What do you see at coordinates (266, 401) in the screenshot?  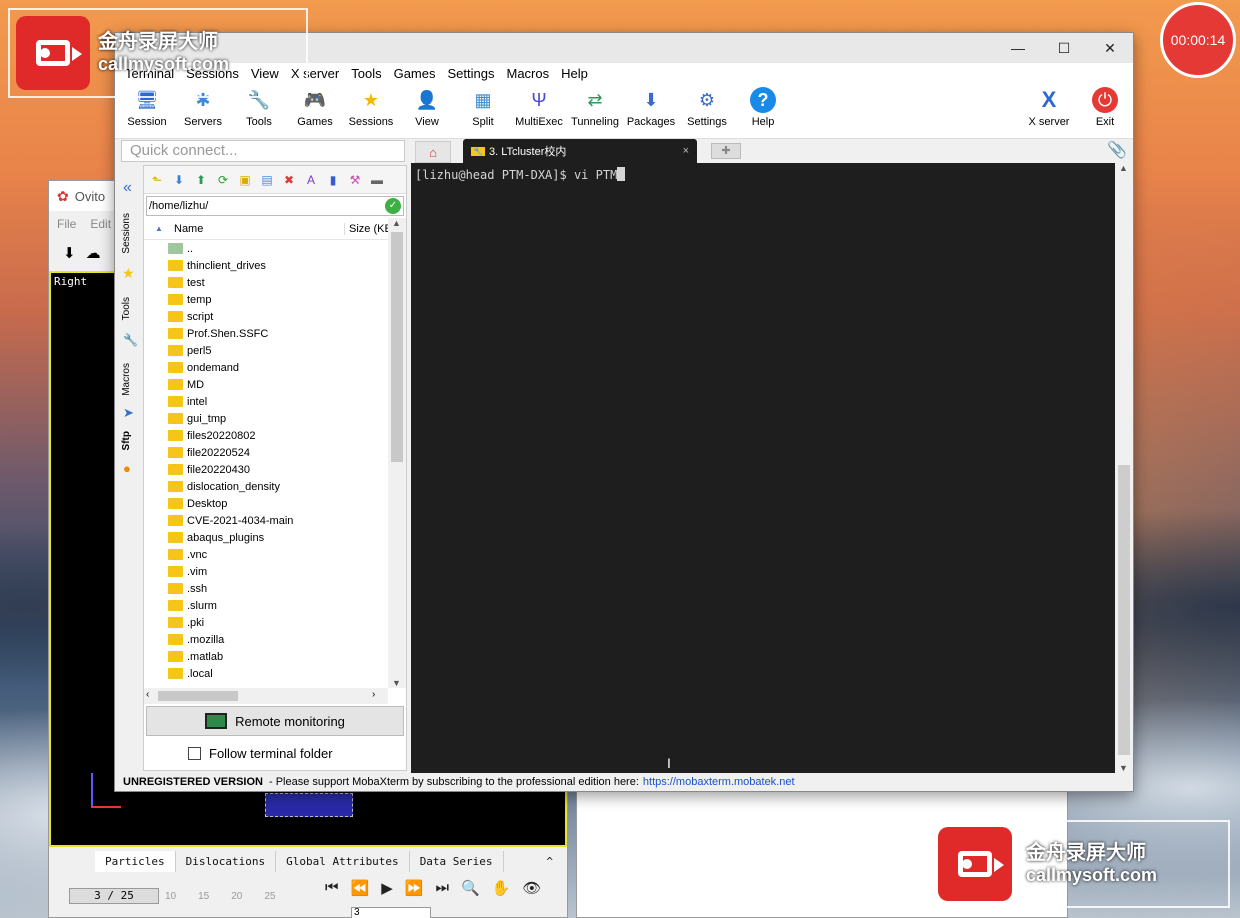 I see `file-row: intel` at bounding box center [266, 401].